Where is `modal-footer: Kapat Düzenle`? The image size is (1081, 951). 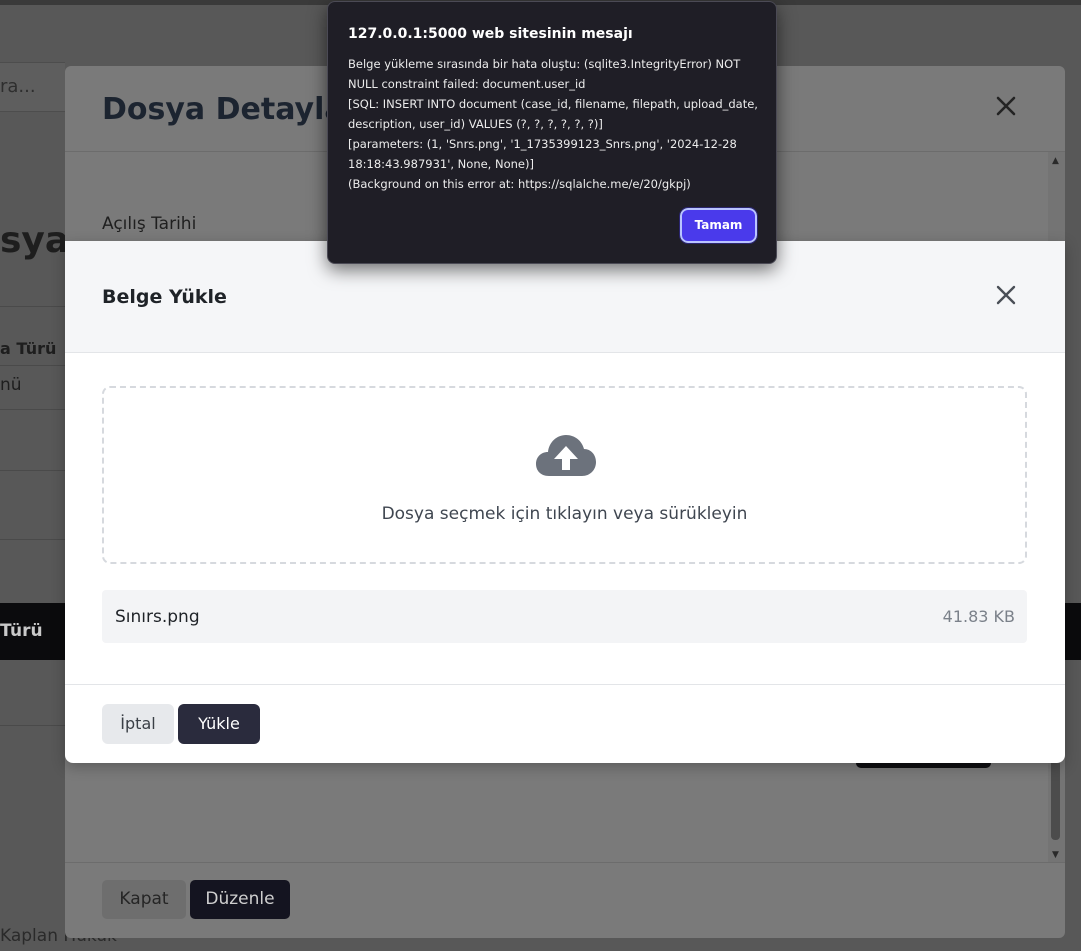
modal-footer: Kapat Düzenle is located at coordinates (565, 900).